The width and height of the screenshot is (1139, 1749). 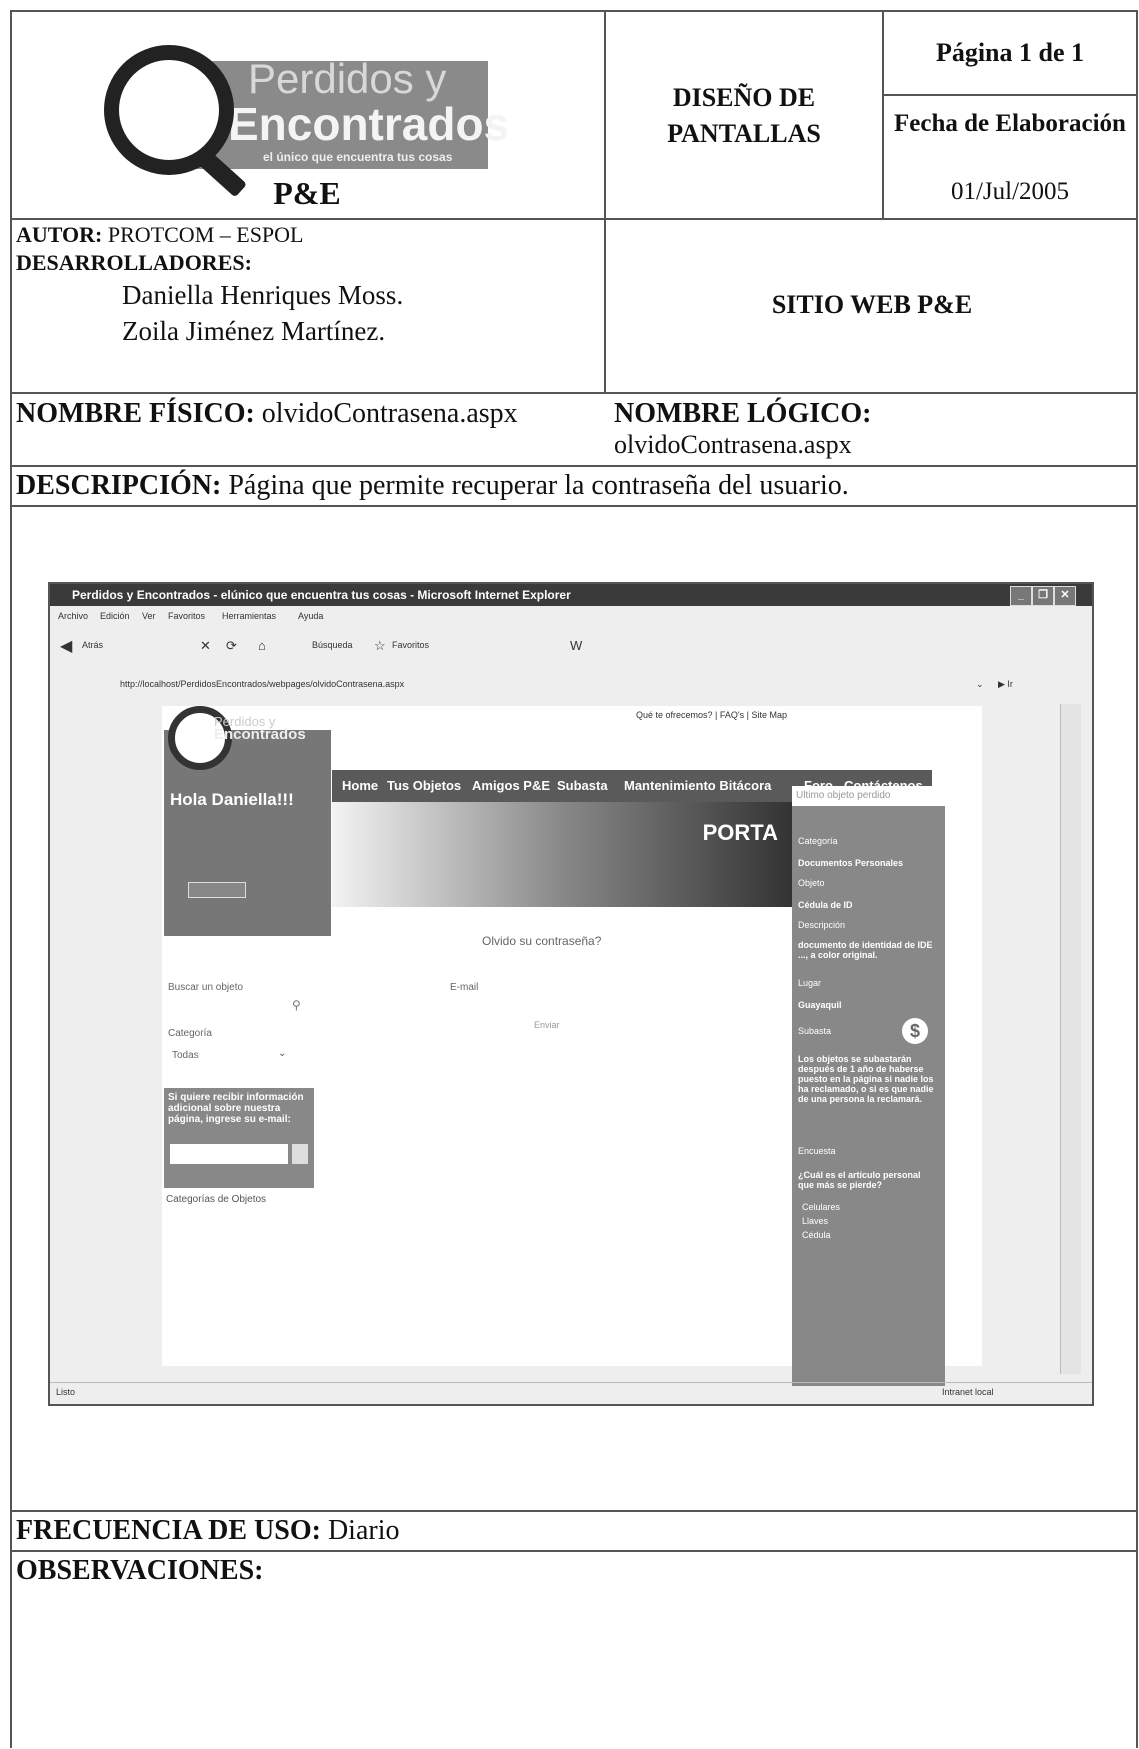 What do you see at coordinates (229, 1154) in the screenshot?
I see `newsletter-input` at bounding box center [229, 1154].